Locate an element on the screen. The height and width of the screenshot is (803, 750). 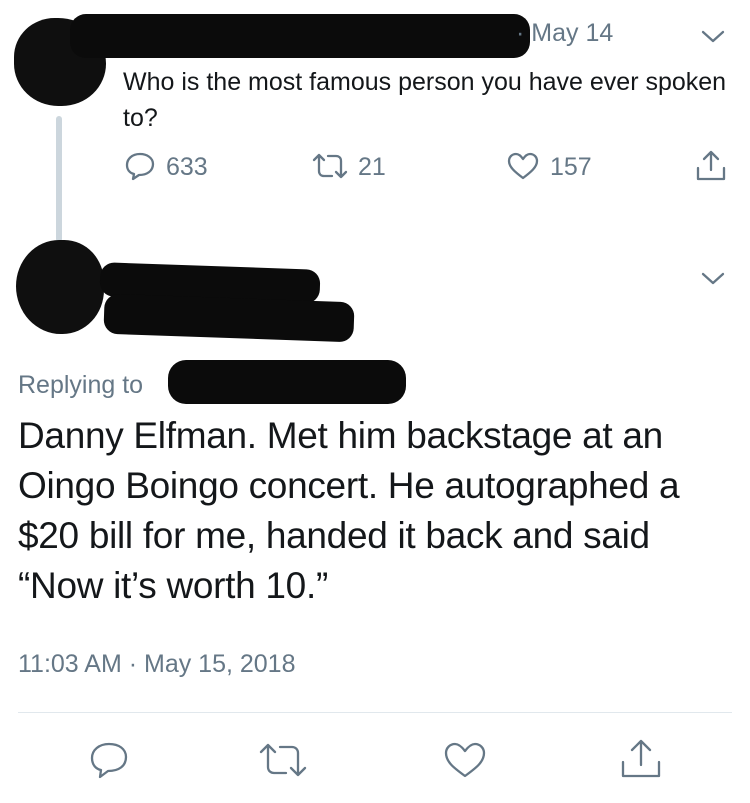
like-count: 157 is located at coordinates (571, 167).